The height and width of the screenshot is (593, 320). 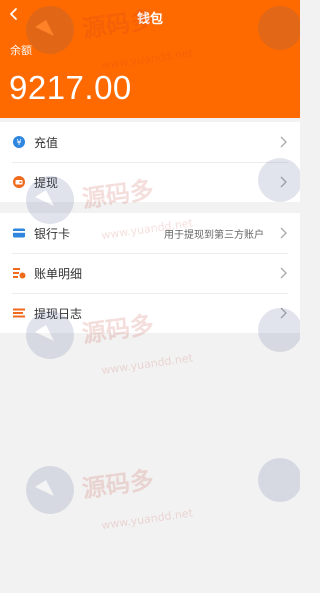 I want to click on bank-card-note: 用于提现到第三方账户, so click(x=214, y=235).